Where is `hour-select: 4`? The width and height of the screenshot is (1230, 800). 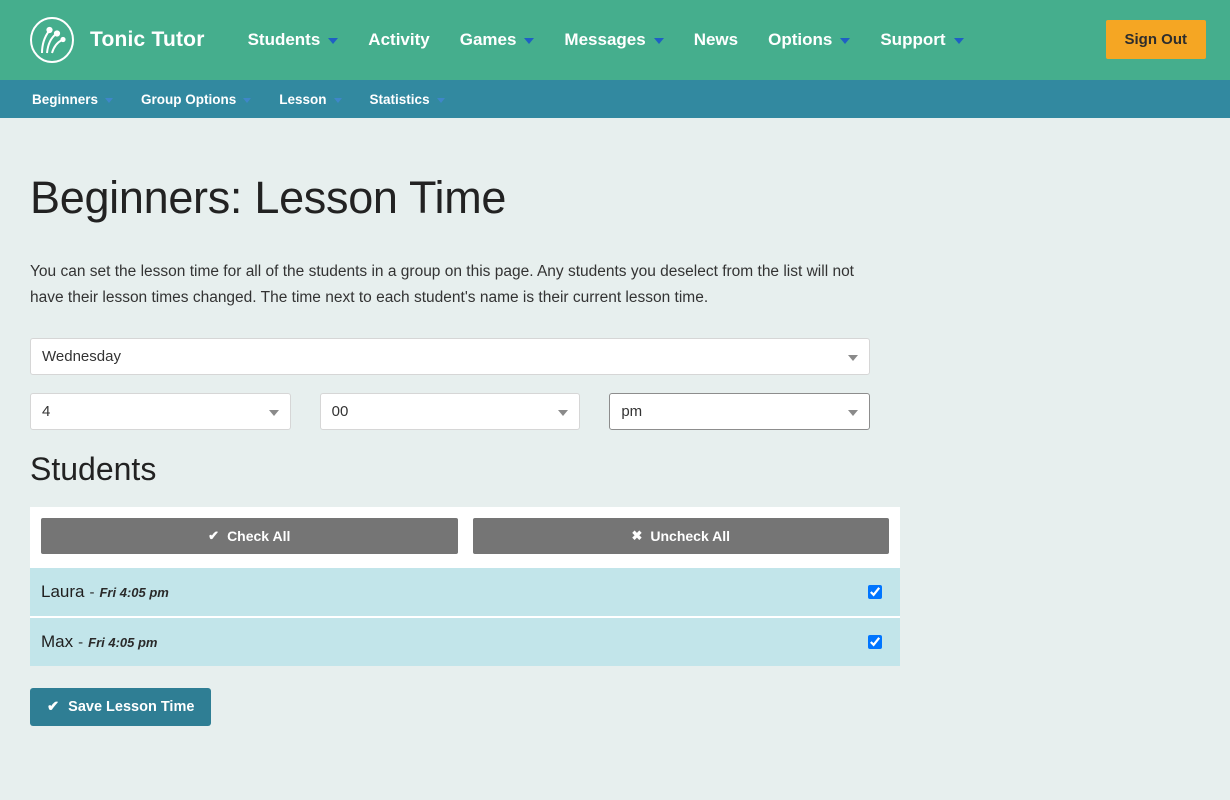
hour-select: 4 is located at coordinates (160, 411).